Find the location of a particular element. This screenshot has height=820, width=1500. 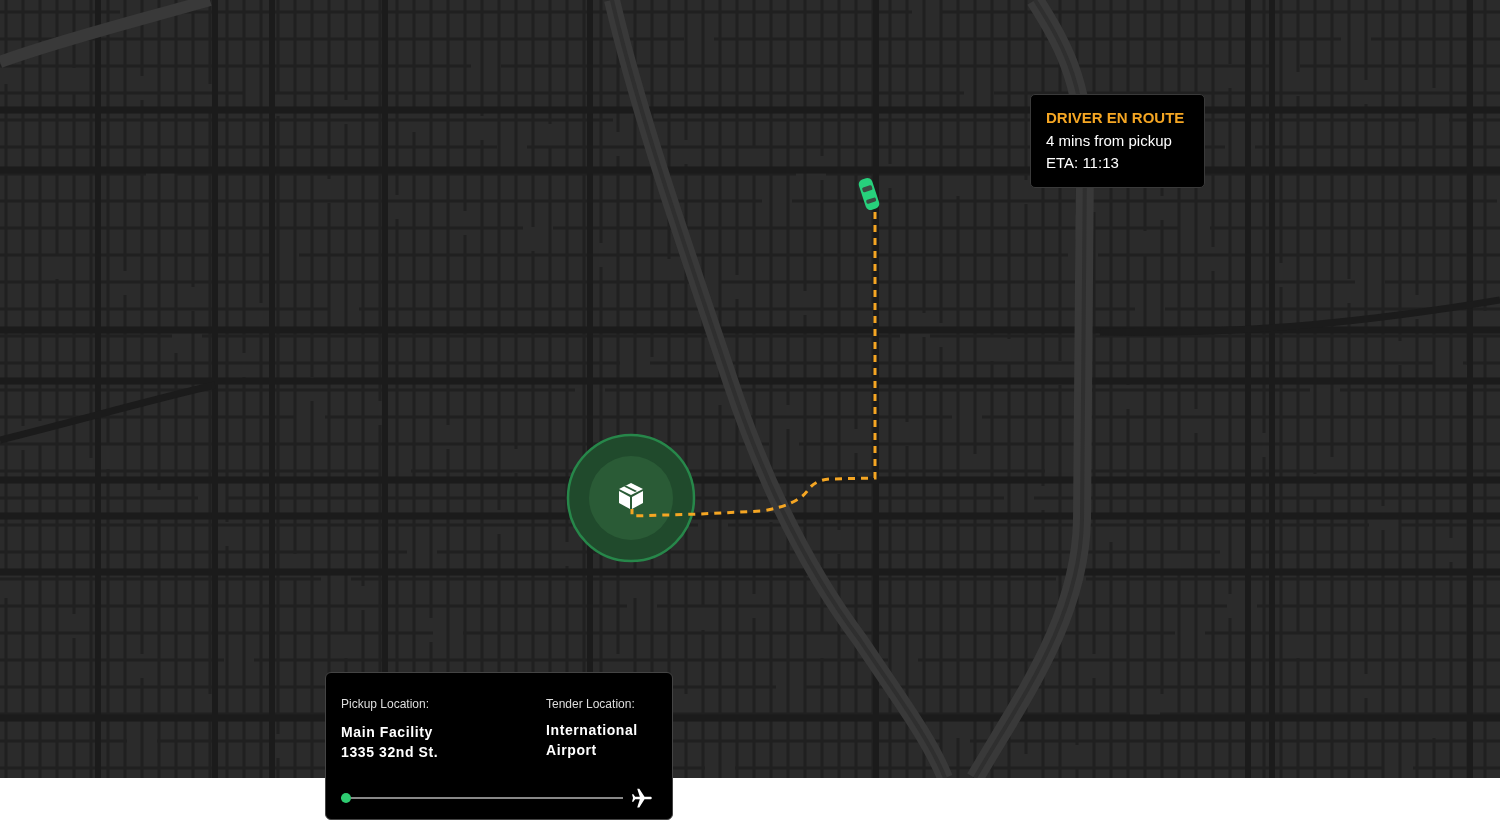

airplane-icon is located at coordinates (642, 798).